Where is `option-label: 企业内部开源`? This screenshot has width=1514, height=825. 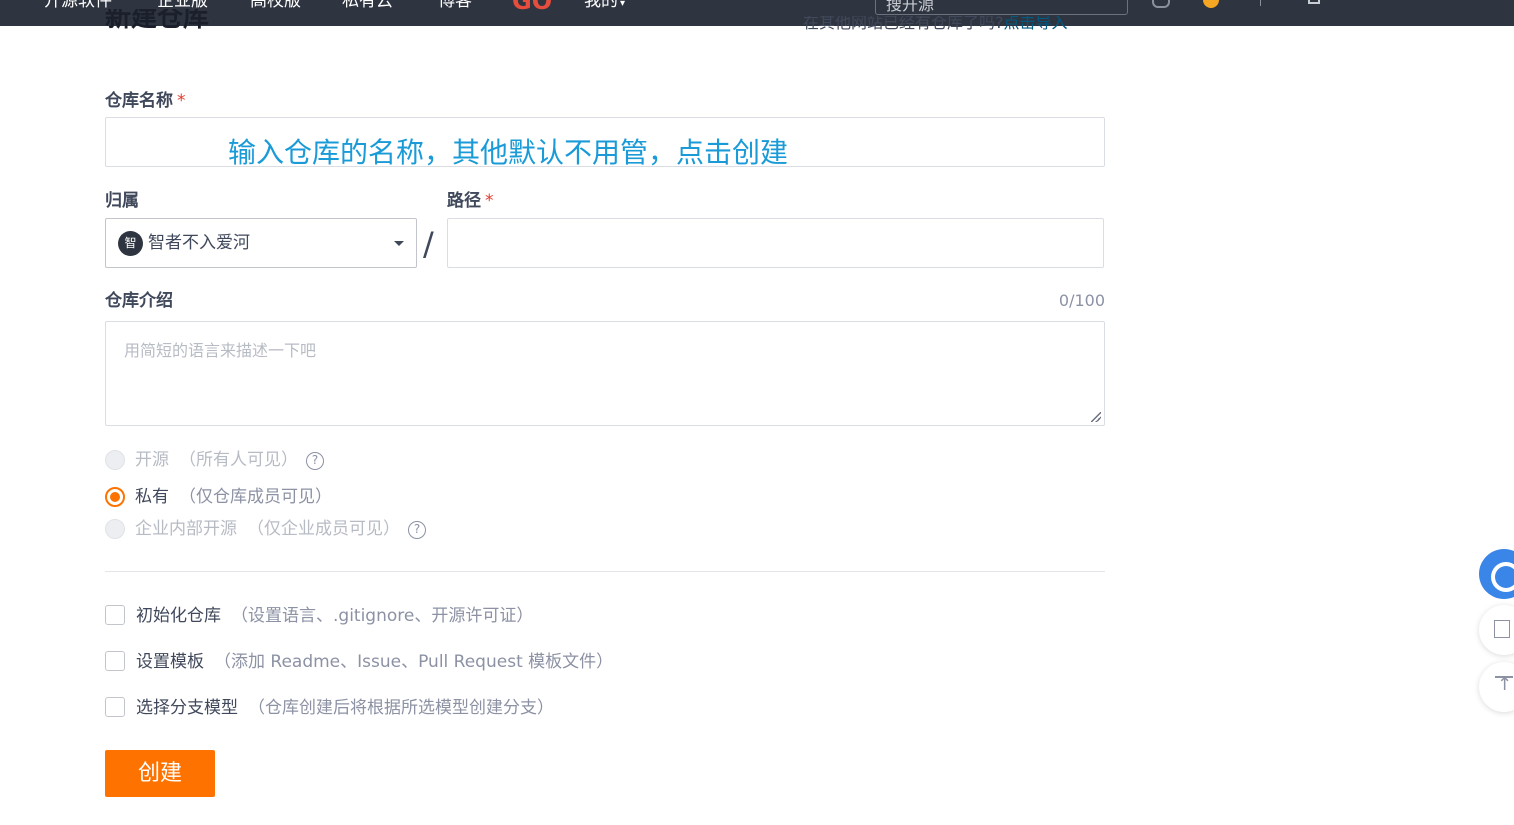
option-label: 企业内部开源 is located at coordinates (186, 529).